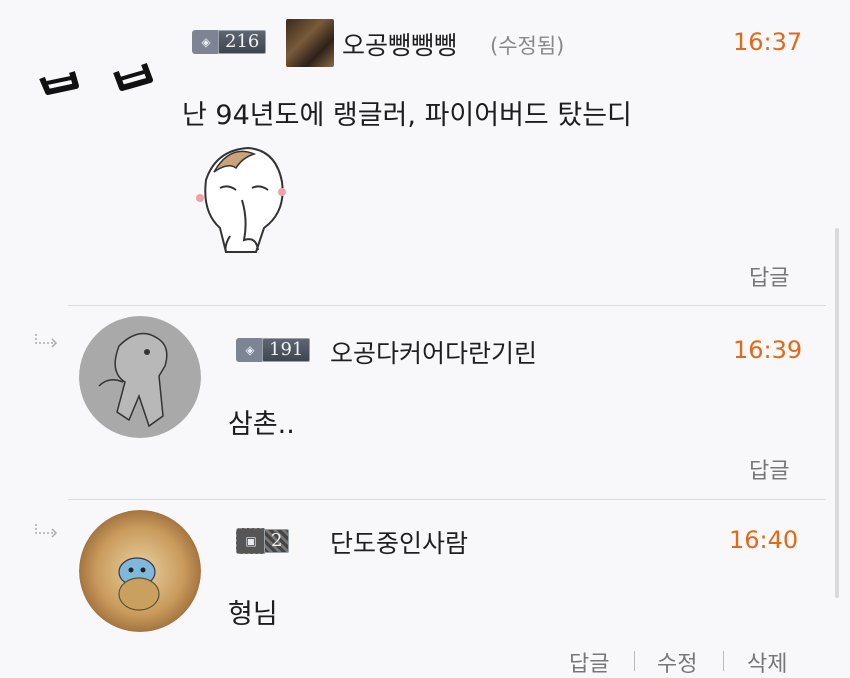  Describe the element at coordinates (768, 42) in the screenshot. I see `comment-time: 16:37` at that location.